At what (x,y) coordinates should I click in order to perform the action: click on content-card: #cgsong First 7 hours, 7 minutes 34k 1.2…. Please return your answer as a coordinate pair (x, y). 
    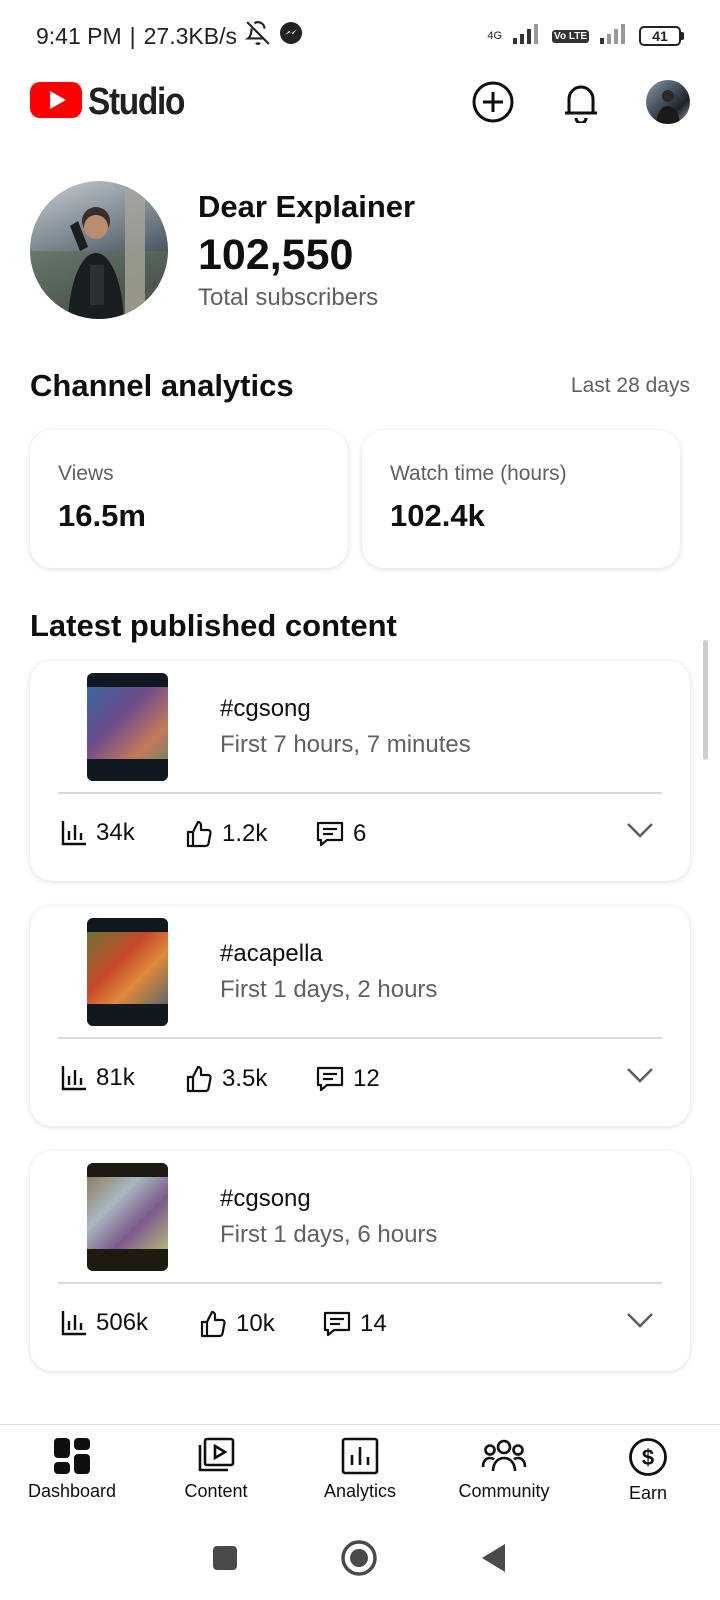
    Looking at the image, I should click on (360, 771).